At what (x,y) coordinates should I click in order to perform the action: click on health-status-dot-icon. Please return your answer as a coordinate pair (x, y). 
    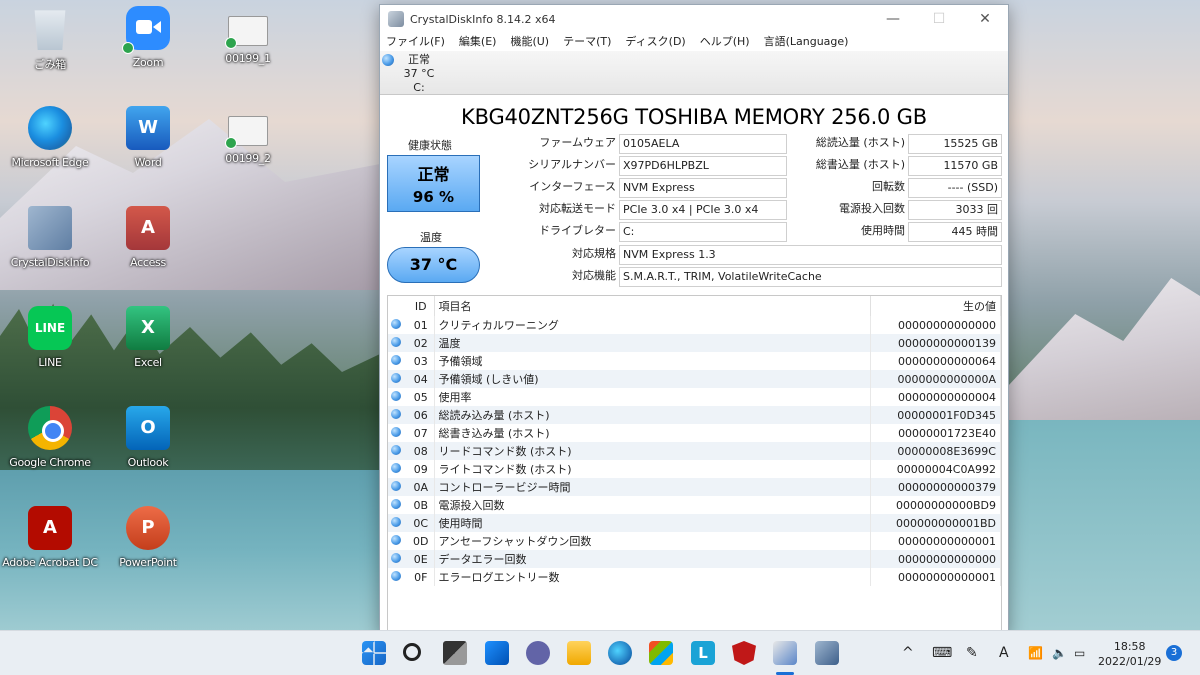
    Looking at the image, I should click on (388, 60).